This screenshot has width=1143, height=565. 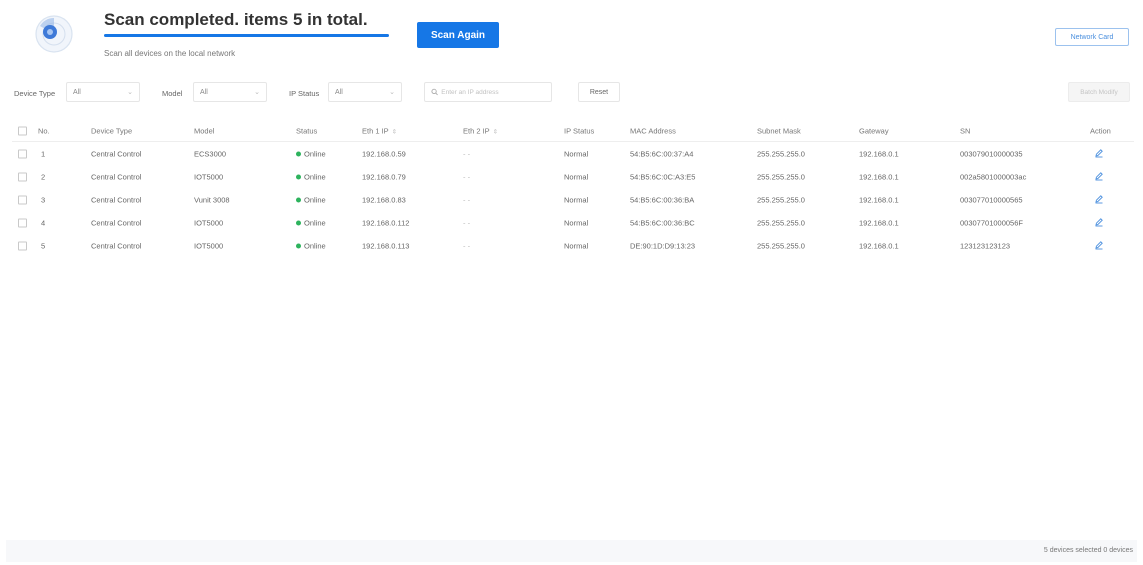 I want to click on device-count-summary: 5 devices selected 0 devices, so click(x=1088, y=550).